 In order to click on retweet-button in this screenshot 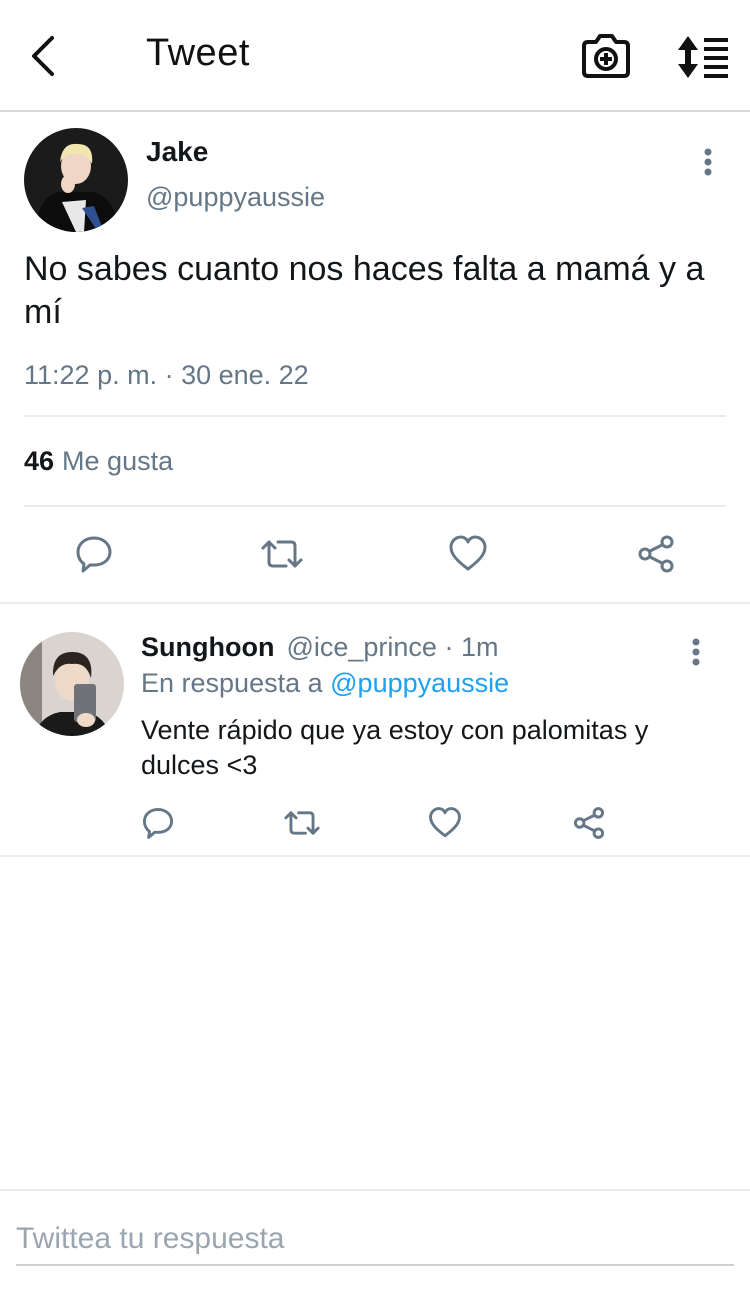, I will do `click(281, 554)`.